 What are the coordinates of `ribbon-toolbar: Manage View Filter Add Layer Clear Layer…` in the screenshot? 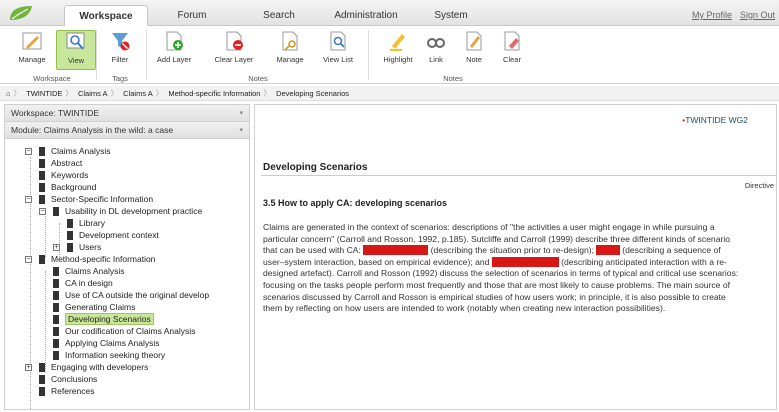 It's located at (389, 55).